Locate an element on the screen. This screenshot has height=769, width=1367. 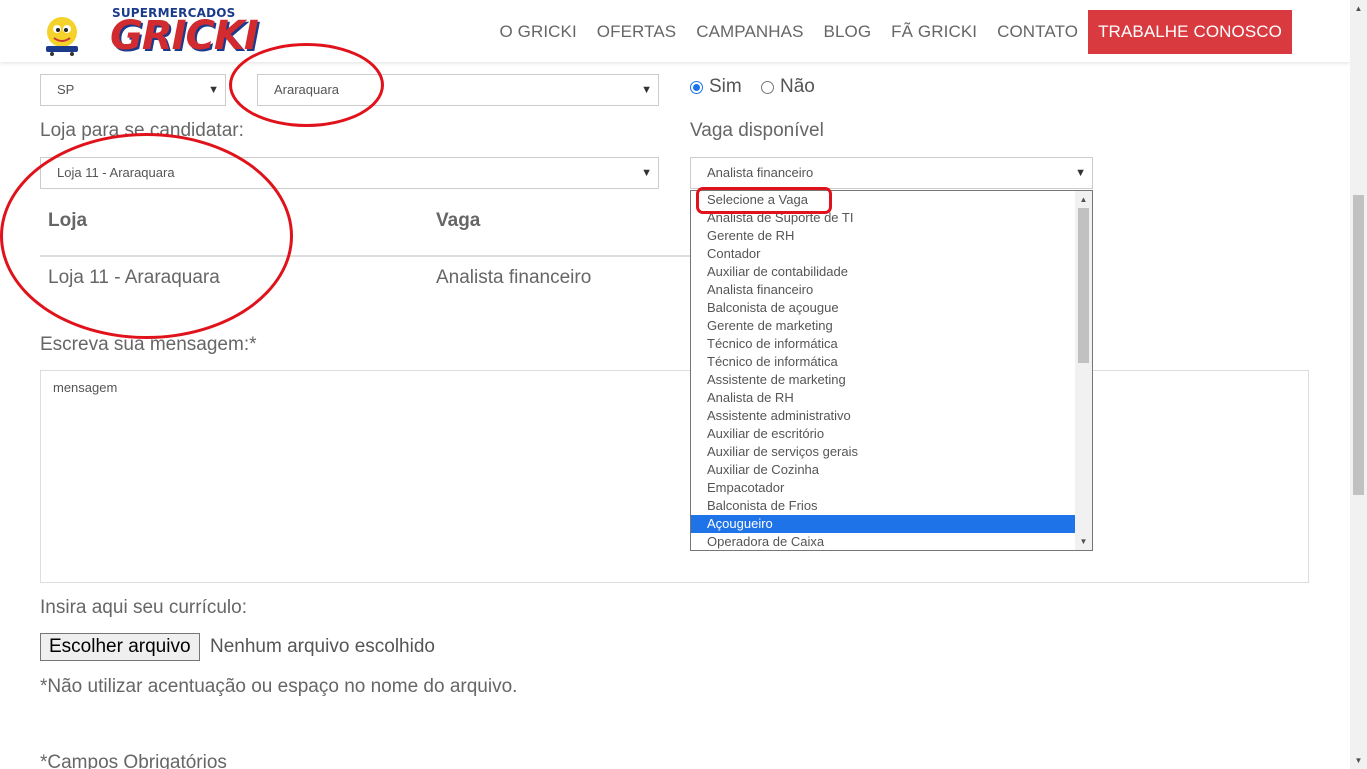
dropdown-scroll-thumb is located at coordinates (1083, 285).